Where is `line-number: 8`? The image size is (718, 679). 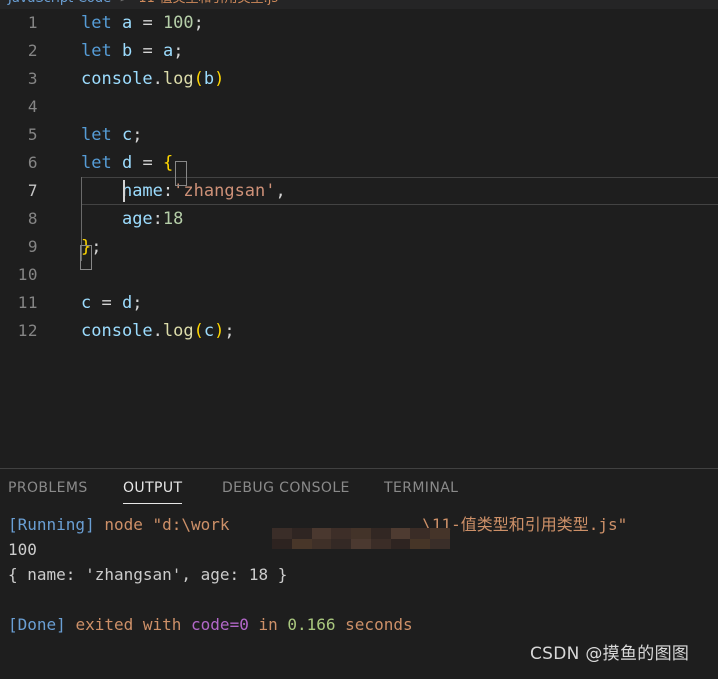 line-number: 8 is located at coordinates (32, 218).